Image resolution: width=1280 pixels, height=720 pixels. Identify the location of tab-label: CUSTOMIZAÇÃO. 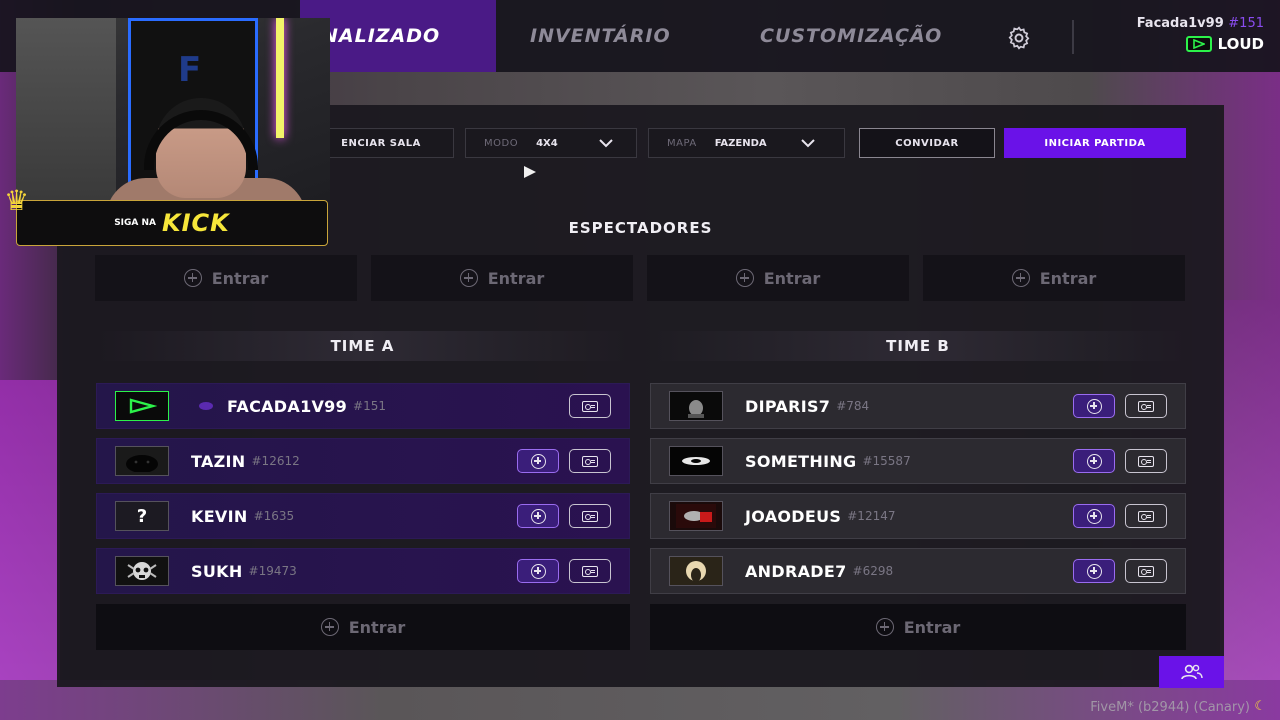
(851, 36).